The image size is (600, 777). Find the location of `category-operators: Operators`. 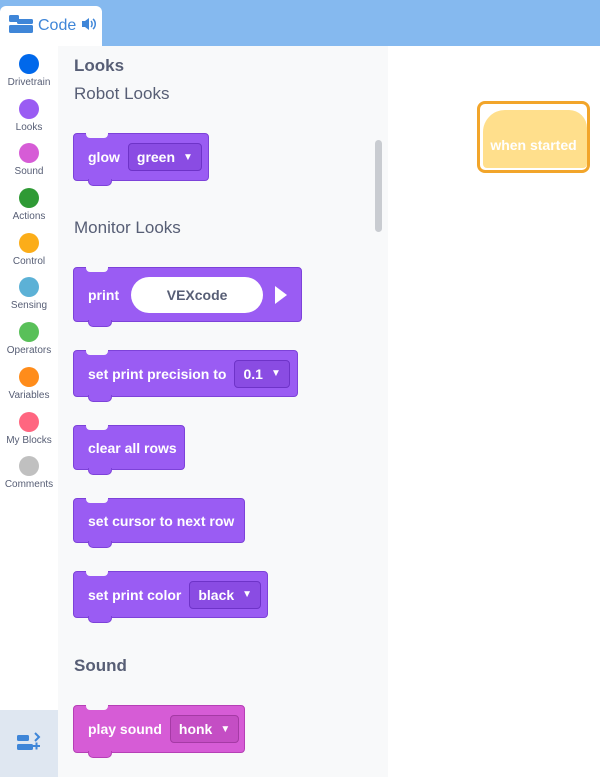

category-operators: Operators is located at coordinates (29, 339).